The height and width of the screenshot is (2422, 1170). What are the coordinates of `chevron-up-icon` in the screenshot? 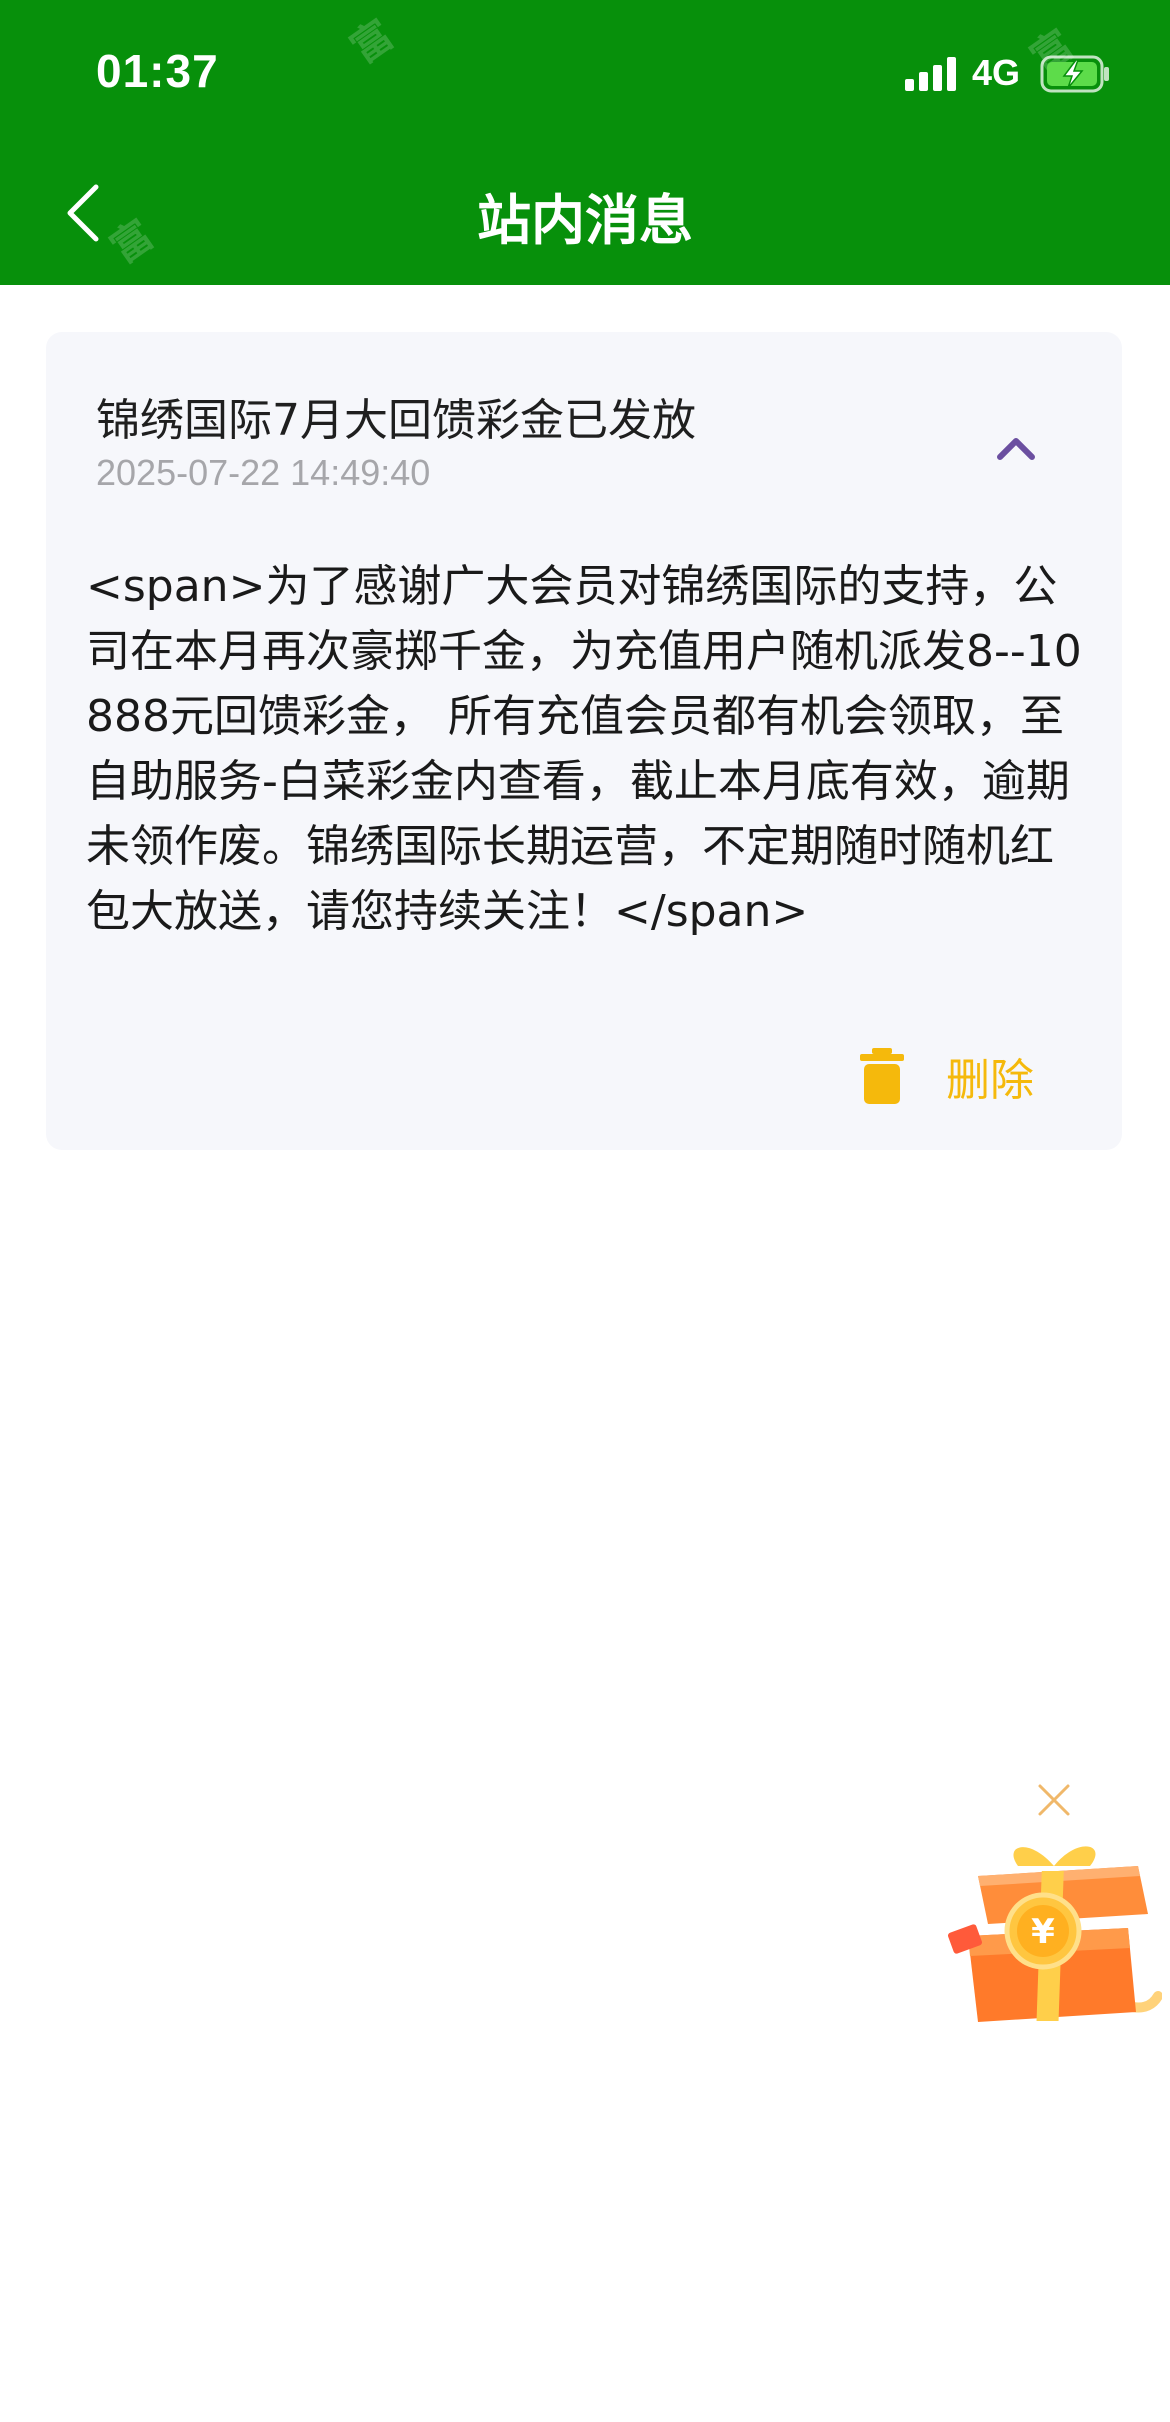 It's located at (1016, 449).